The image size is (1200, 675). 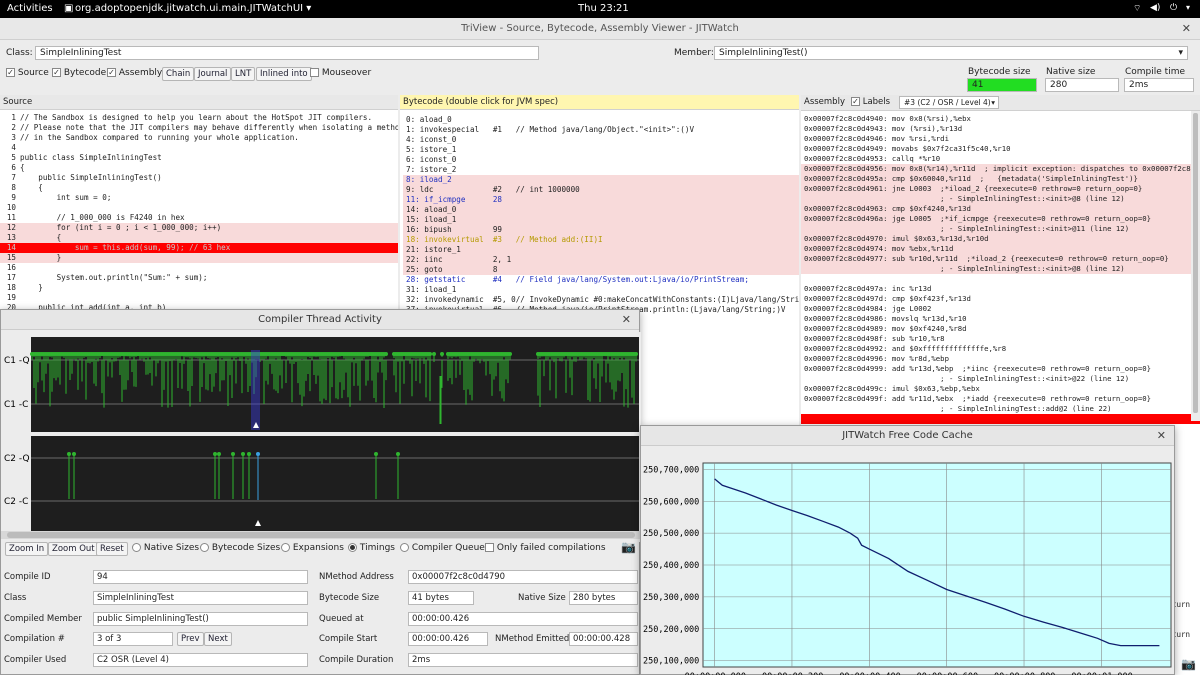 What do you see at coordinates (603, 639) in the screenshot?
I see `nmethod-emitted-field: 00:00:00.428` at bounding box center [603, 639].